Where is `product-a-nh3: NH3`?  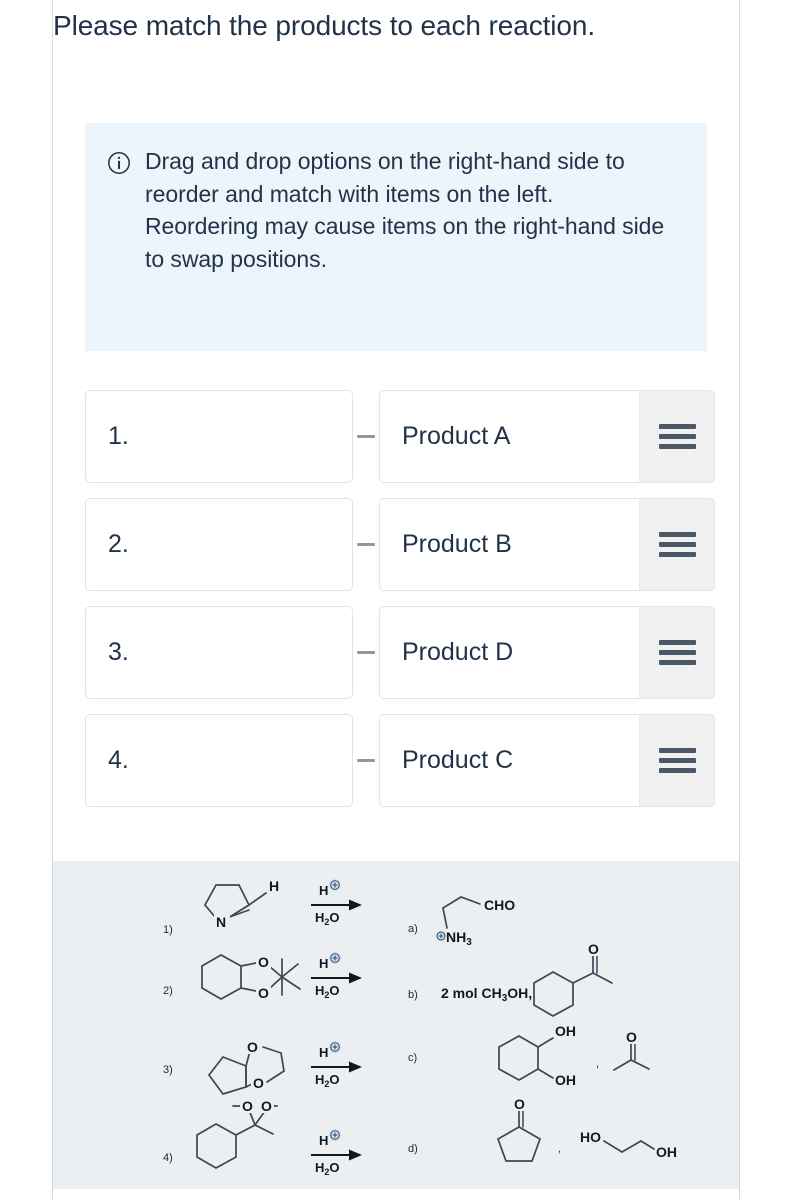
product-a-nh3: NH3 is located at coordinates (459, 938).